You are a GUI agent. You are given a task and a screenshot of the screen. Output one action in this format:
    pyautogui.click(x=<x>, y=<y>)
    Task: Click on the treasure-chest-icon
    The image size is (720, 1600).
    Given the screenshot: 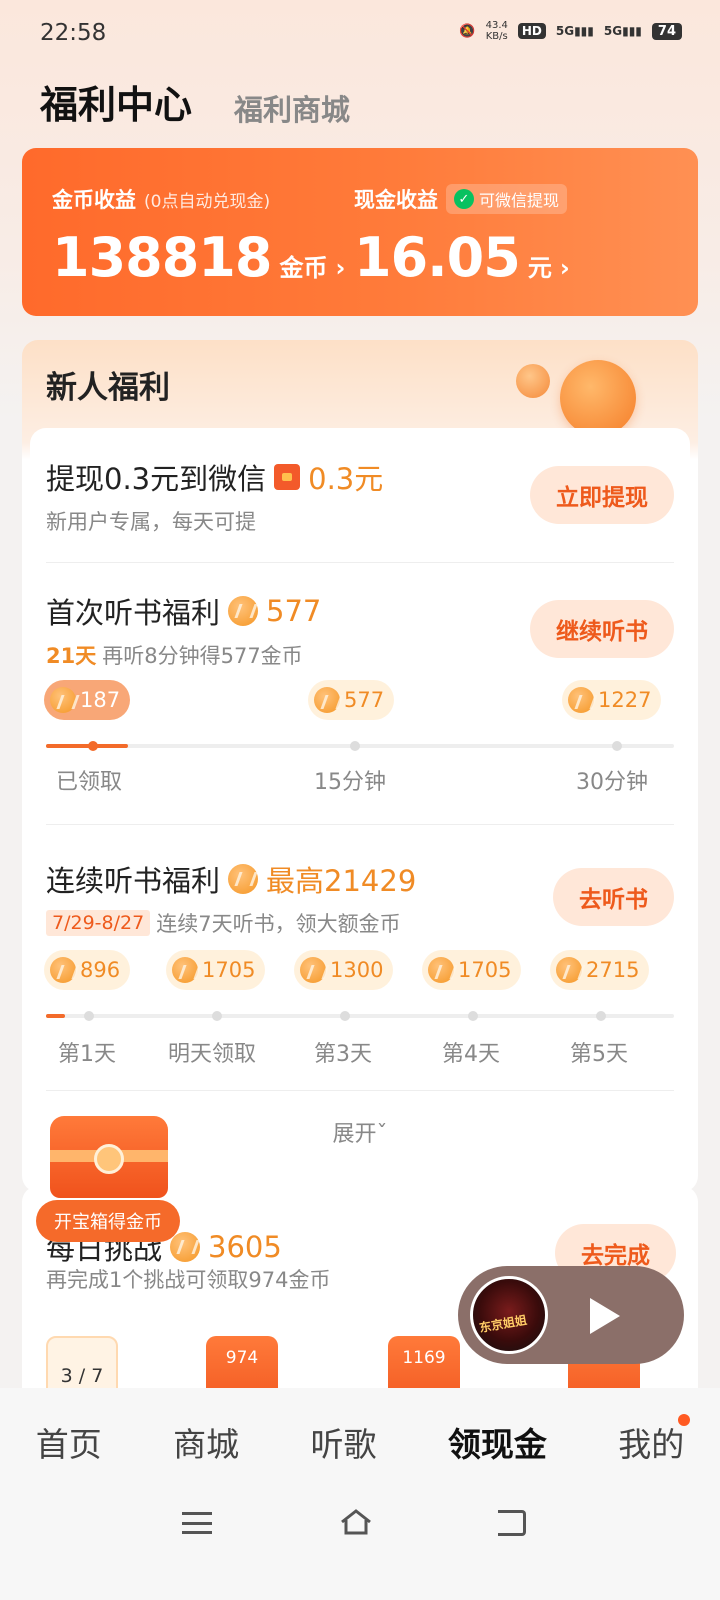 What is the action you would take?
    pyautogui.click(x=109, y=1164)
    